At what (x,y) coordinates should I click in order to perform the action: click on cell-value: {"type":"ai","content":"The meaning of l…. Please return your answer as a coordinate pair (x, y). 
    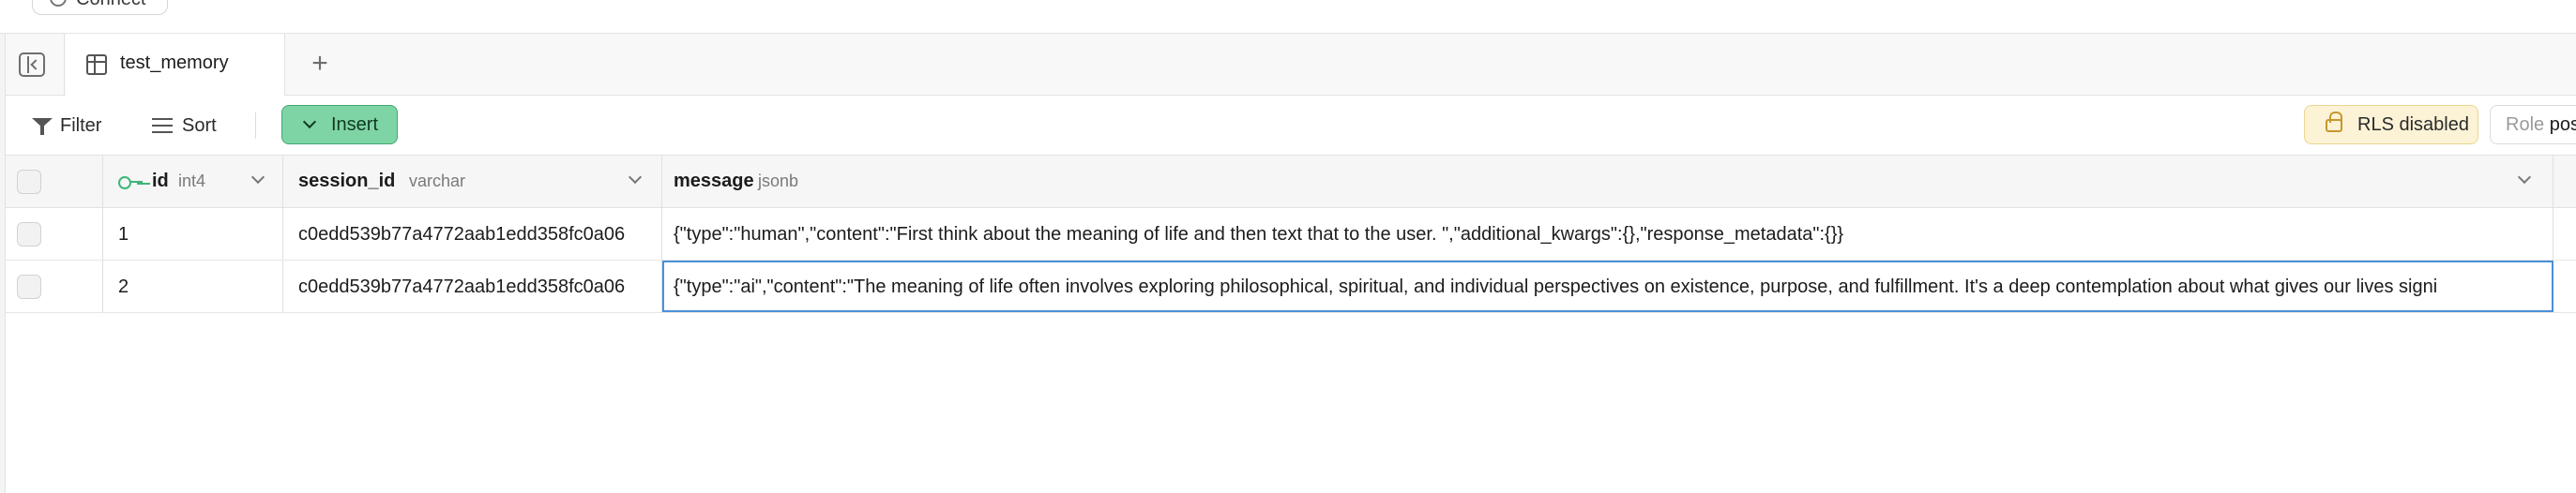
    Looking at the image, I should click on (1556, 286).